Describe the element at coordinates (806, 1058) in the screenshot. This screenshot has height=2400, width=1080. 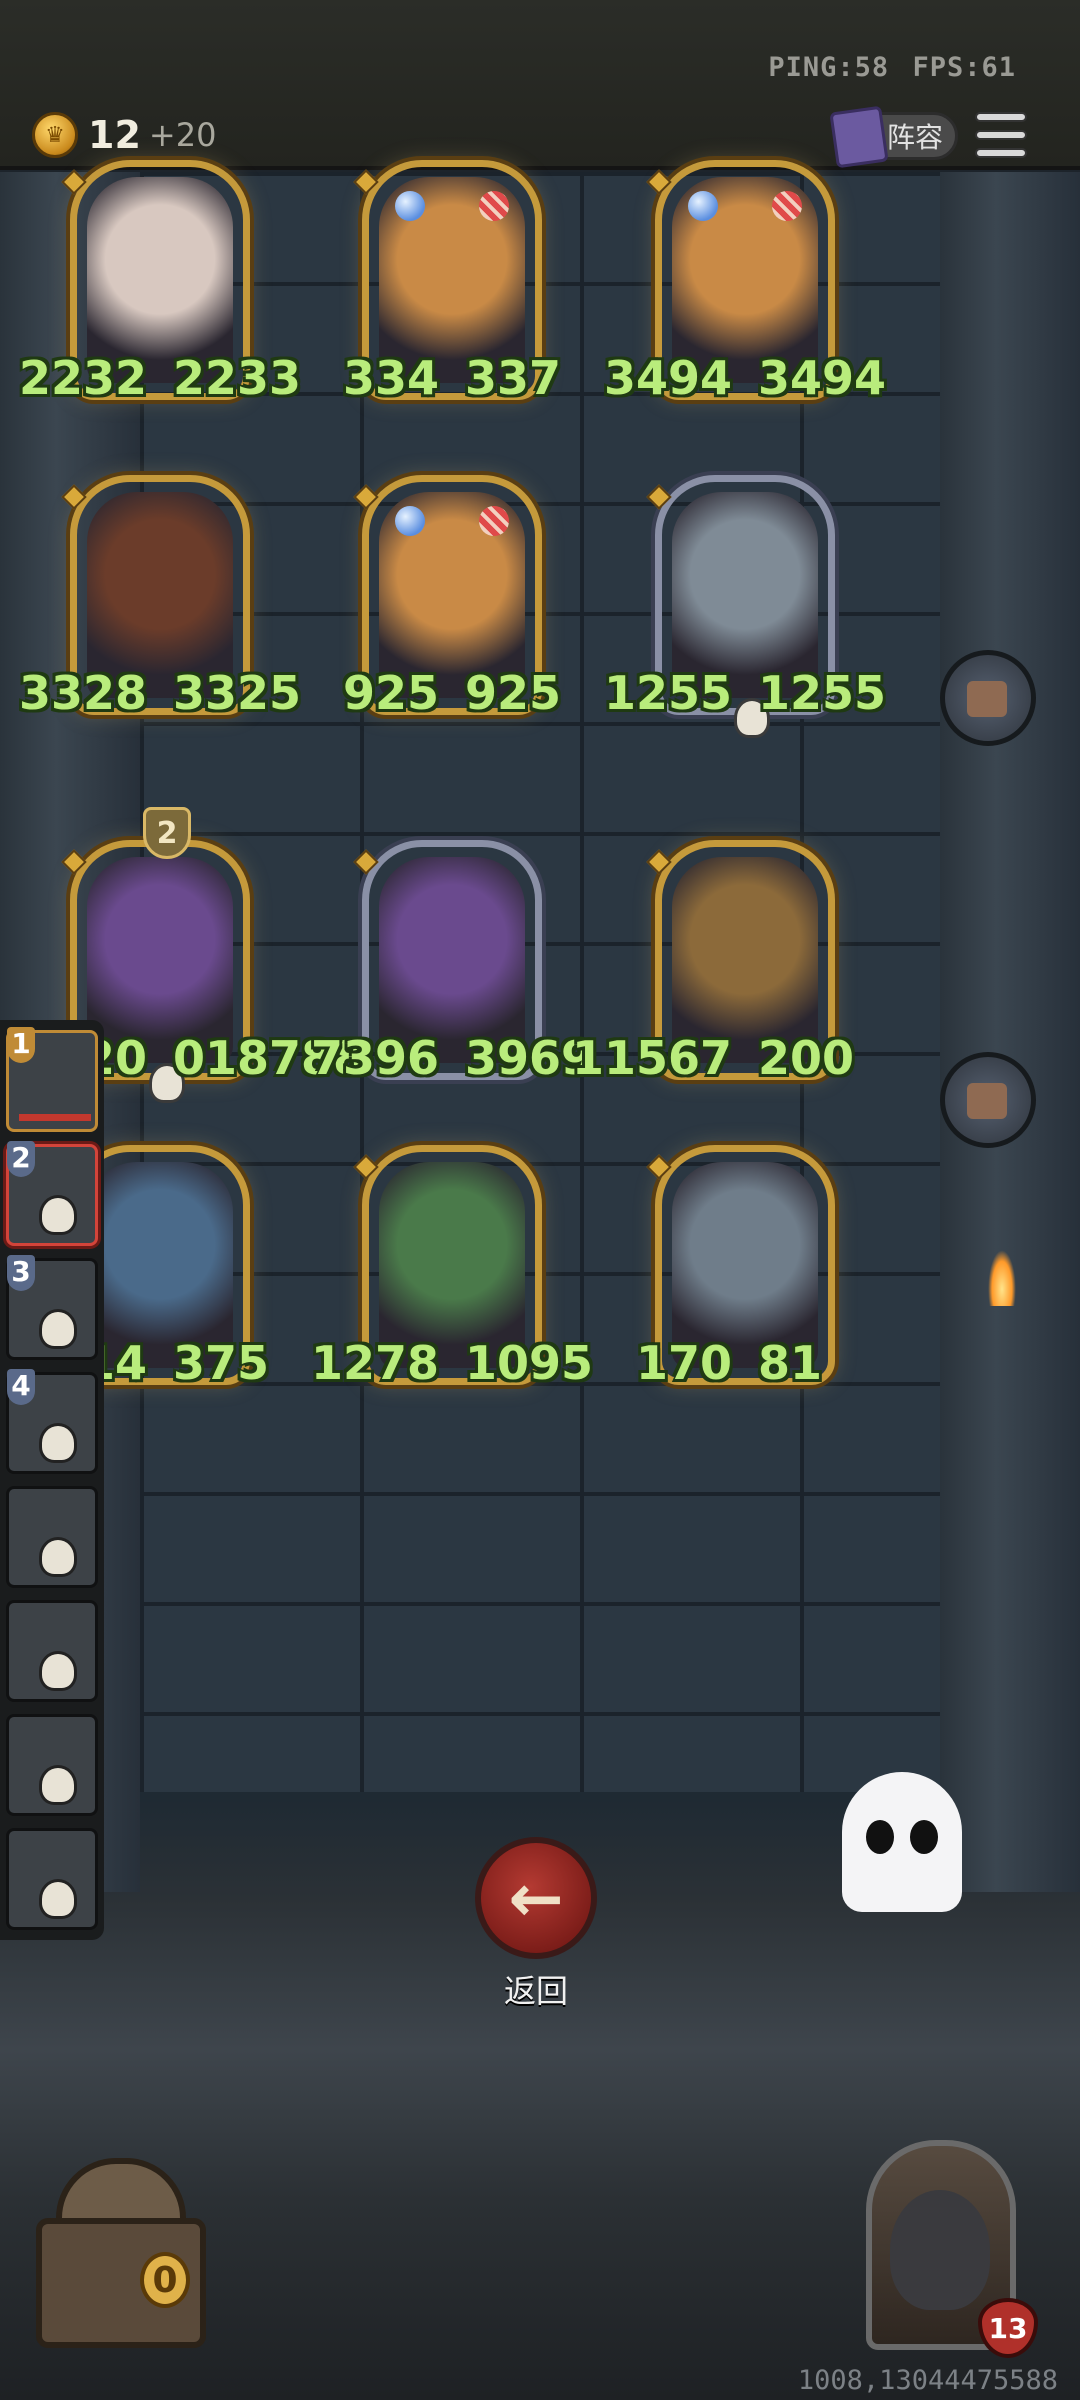
I see `health-value: 200` at that location.